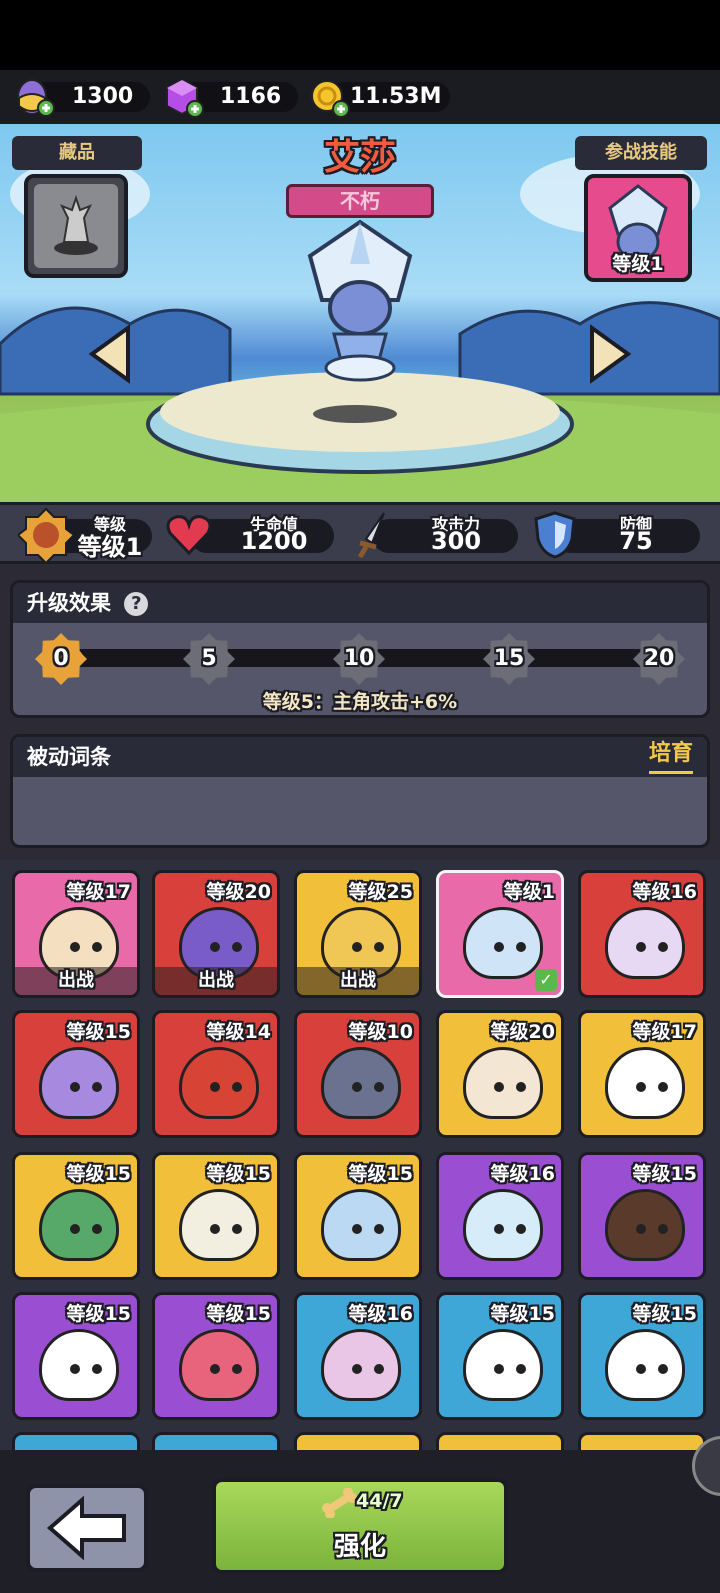 The height and width of the screenshot is (1593, 720). Describe the element at coordinates (642, 1074) in the screenshot. I see `pet-card: 等级17` at that location.